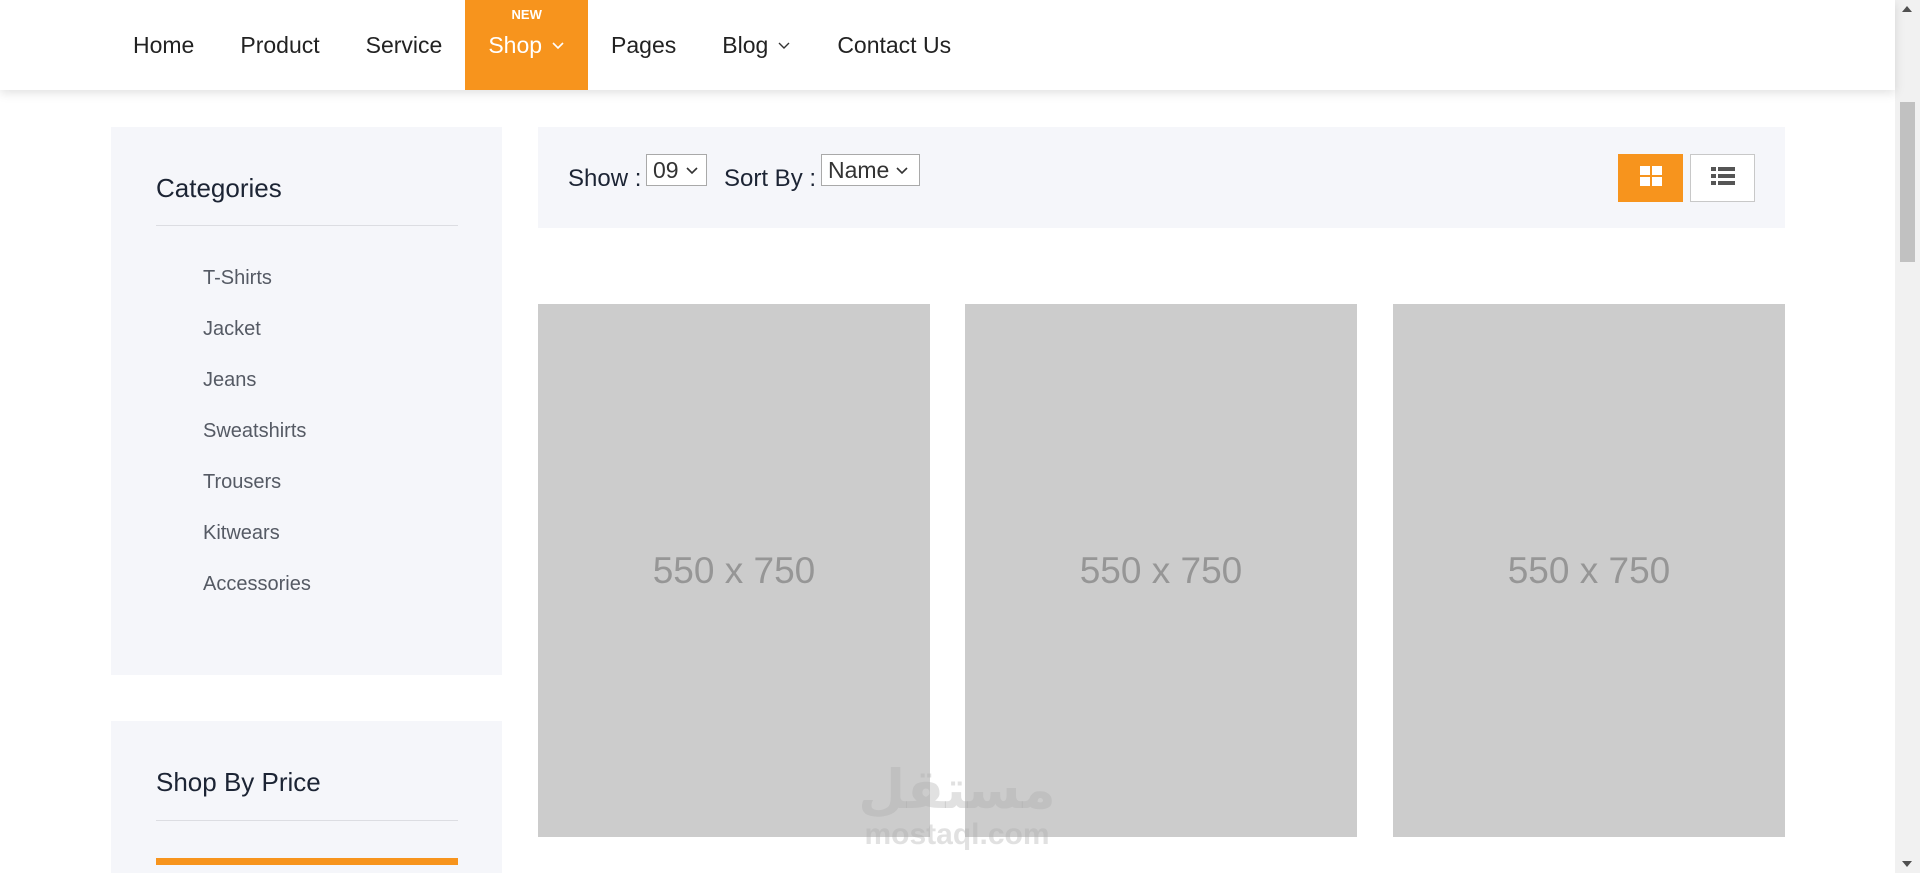 The image size is (1920, 873). Describe the element at coordinates (745, 44) in the screenshot. I see `nav-item-label: Blog` at that location.